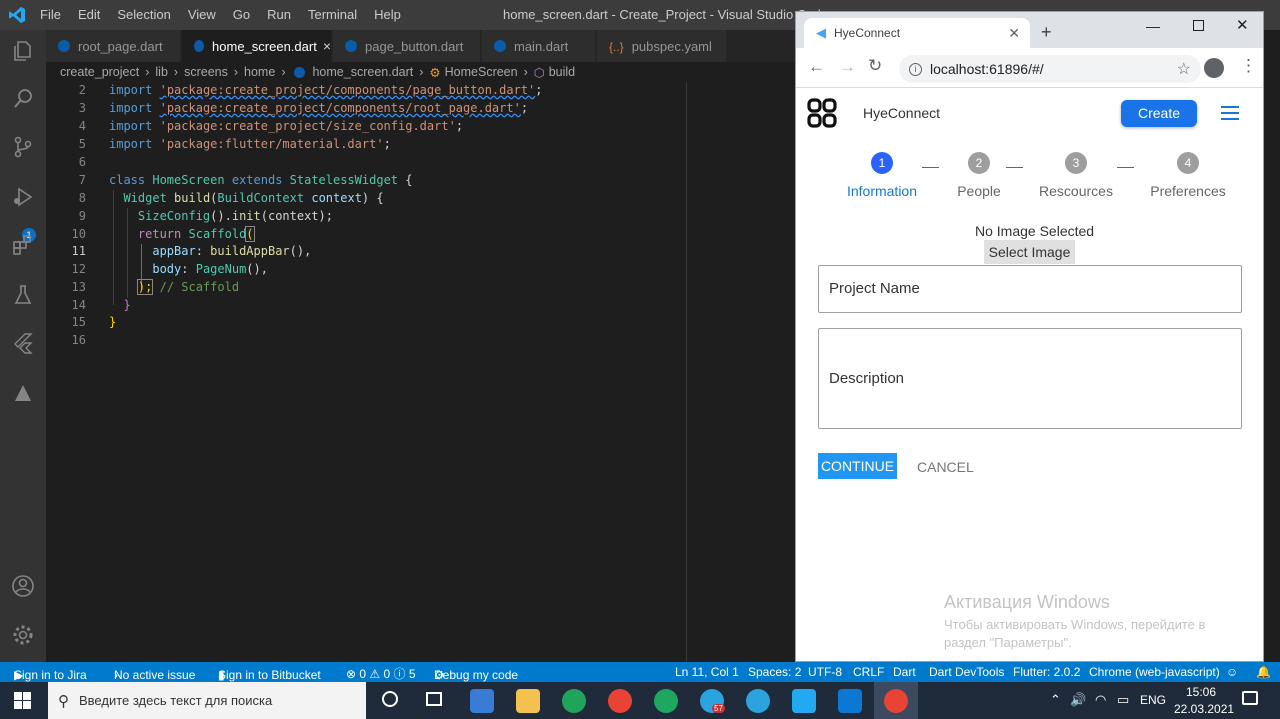 The height and width of the screenshot is (719, 1280). I want to click on description-input: Description, so click(1030, 378).